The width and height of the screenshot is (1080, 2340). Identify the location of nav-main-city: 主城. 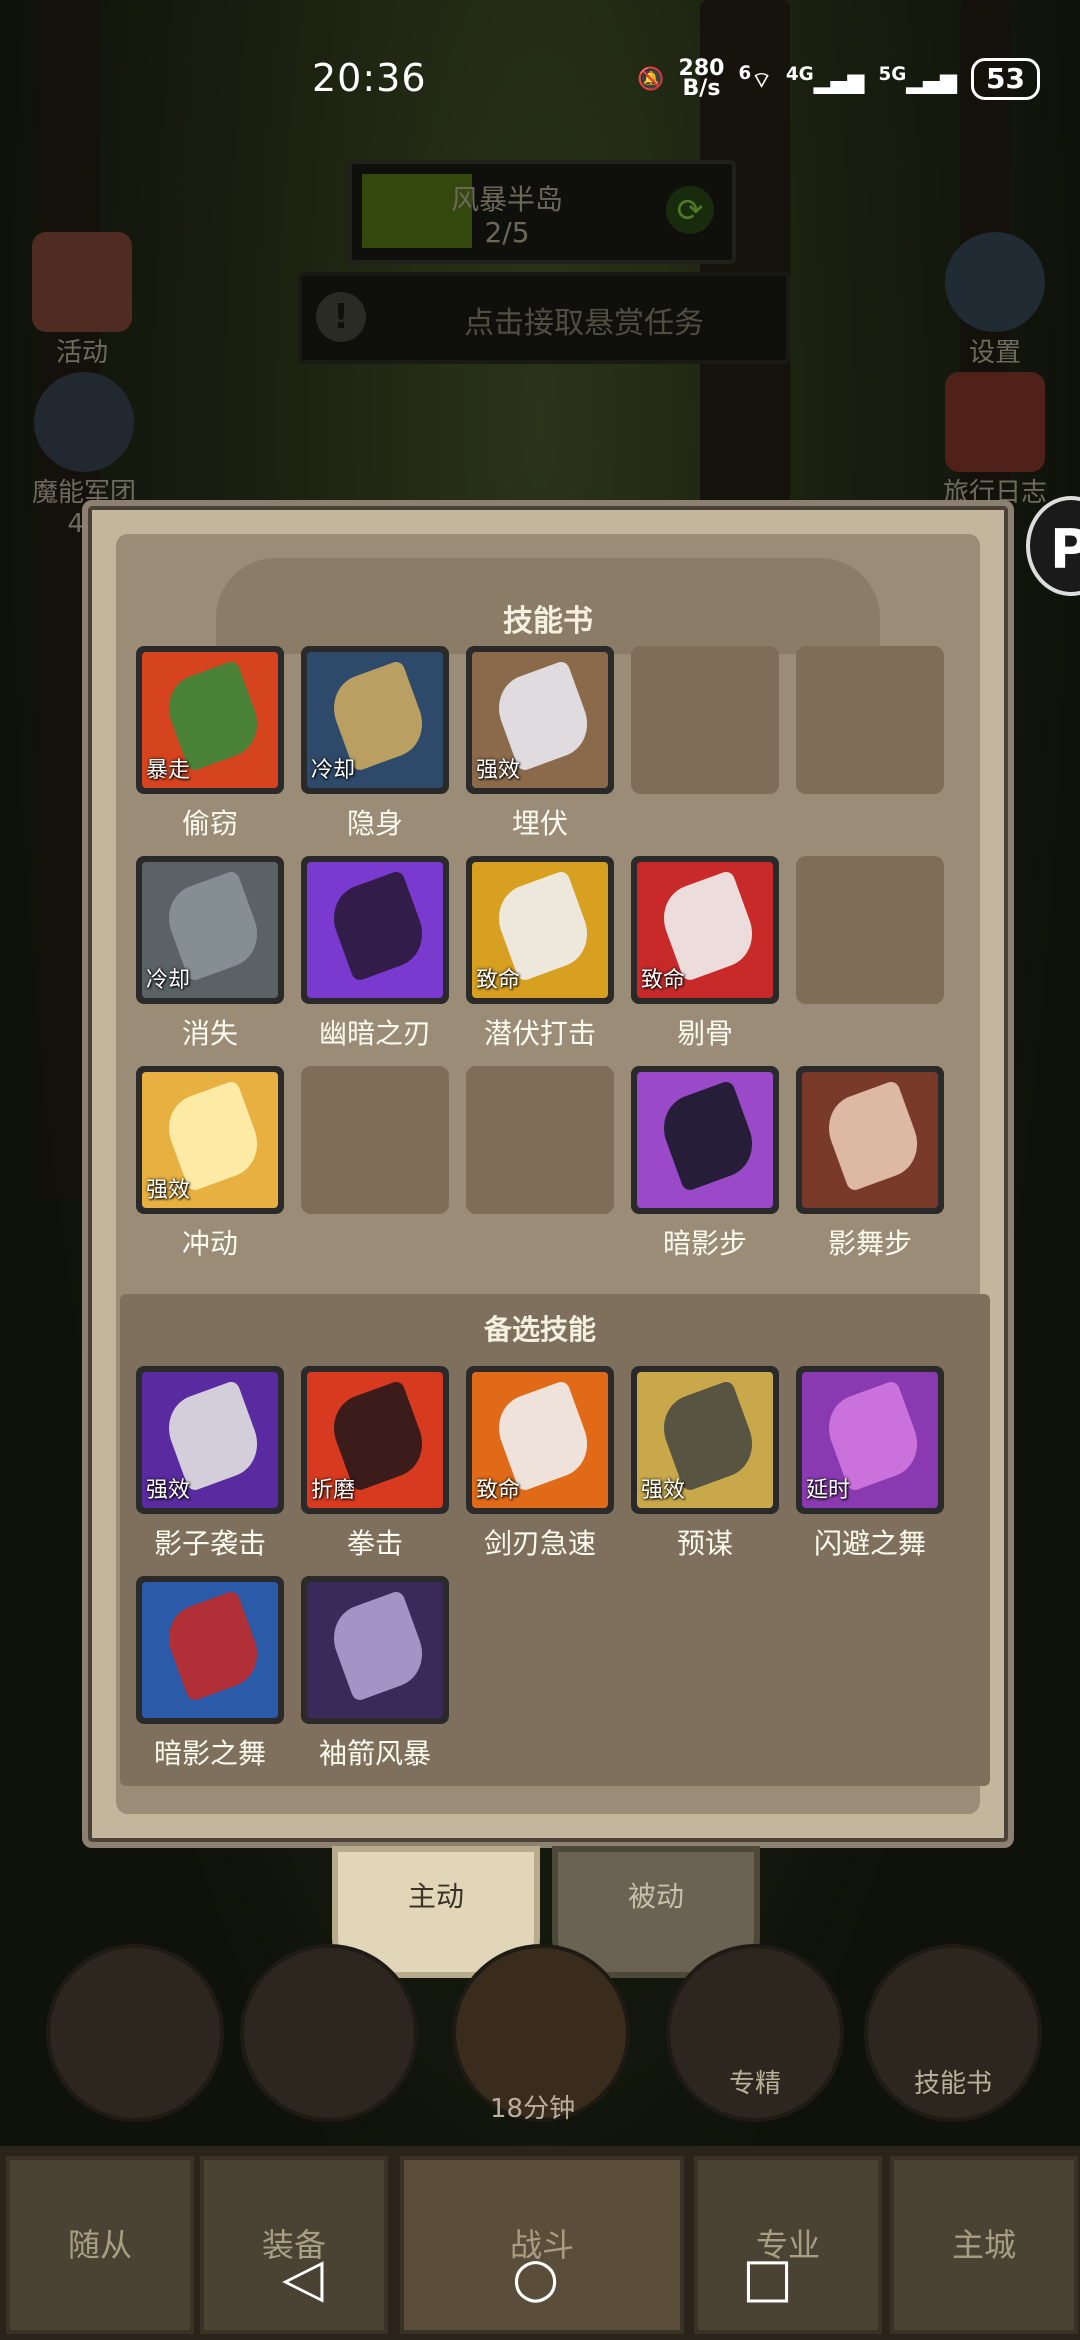
(984, 2245).